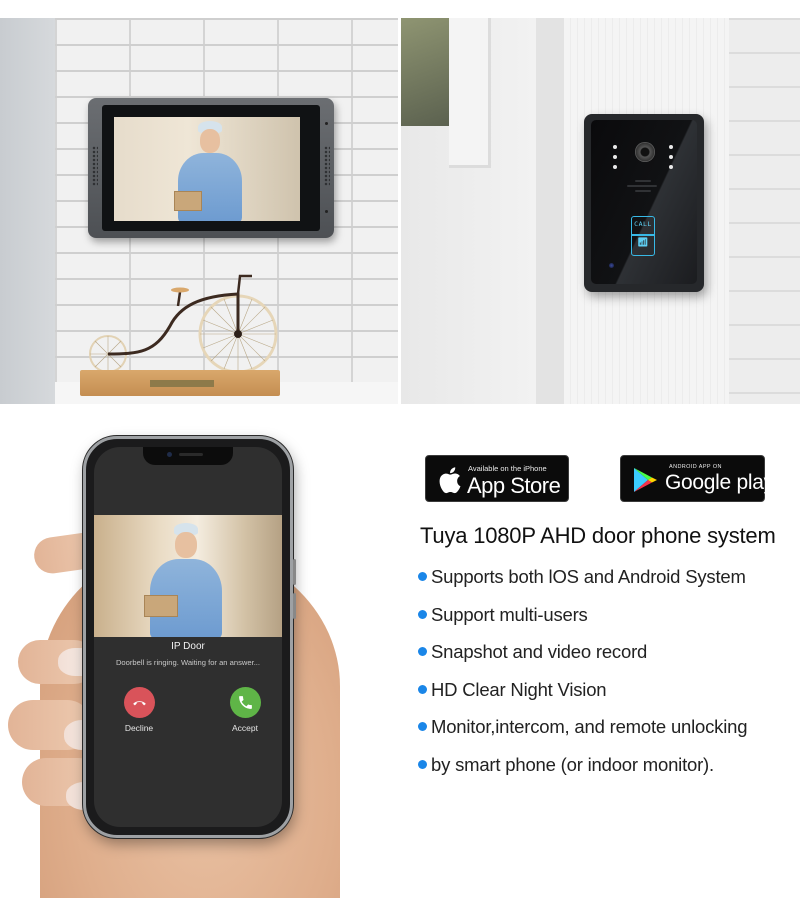  I want to click on outdoor-door-station: CALL 📶︎, so click(644, 203).